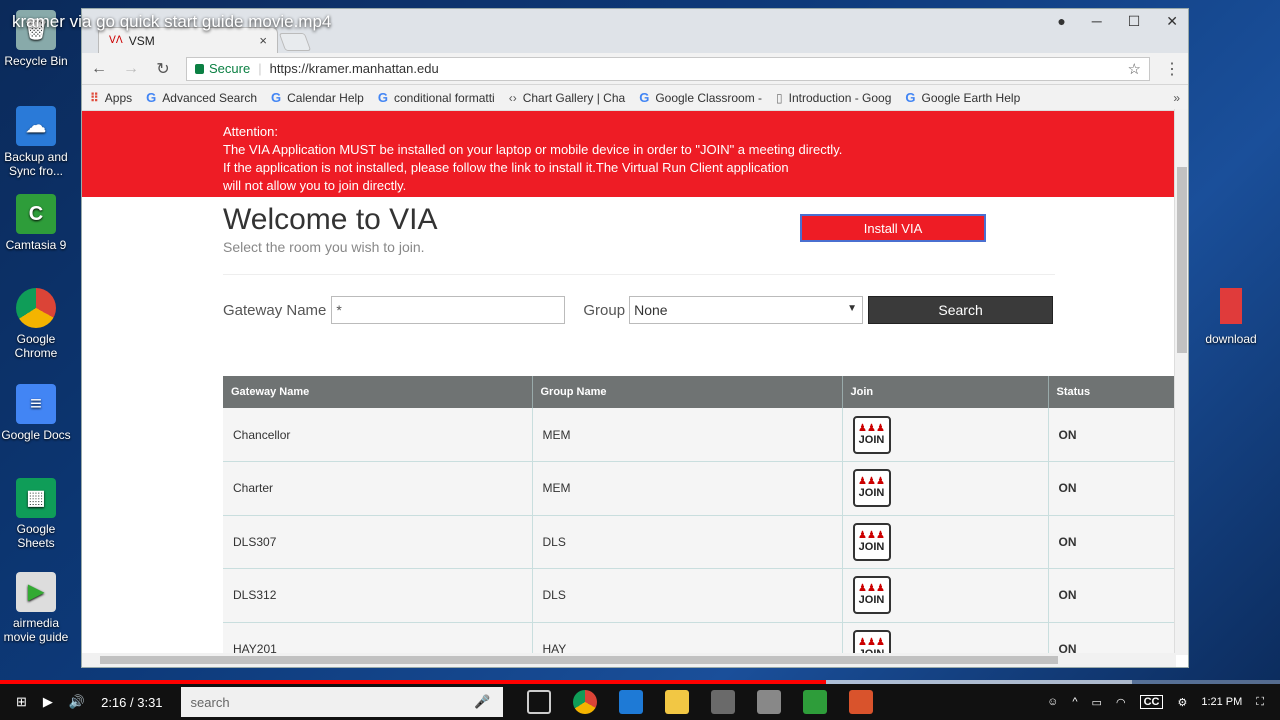 This screenshot has width=1280, height=720. Describe the element at coordinates (1097, 21) in the screenshot. I see `minimize-icon: ─` at that location.